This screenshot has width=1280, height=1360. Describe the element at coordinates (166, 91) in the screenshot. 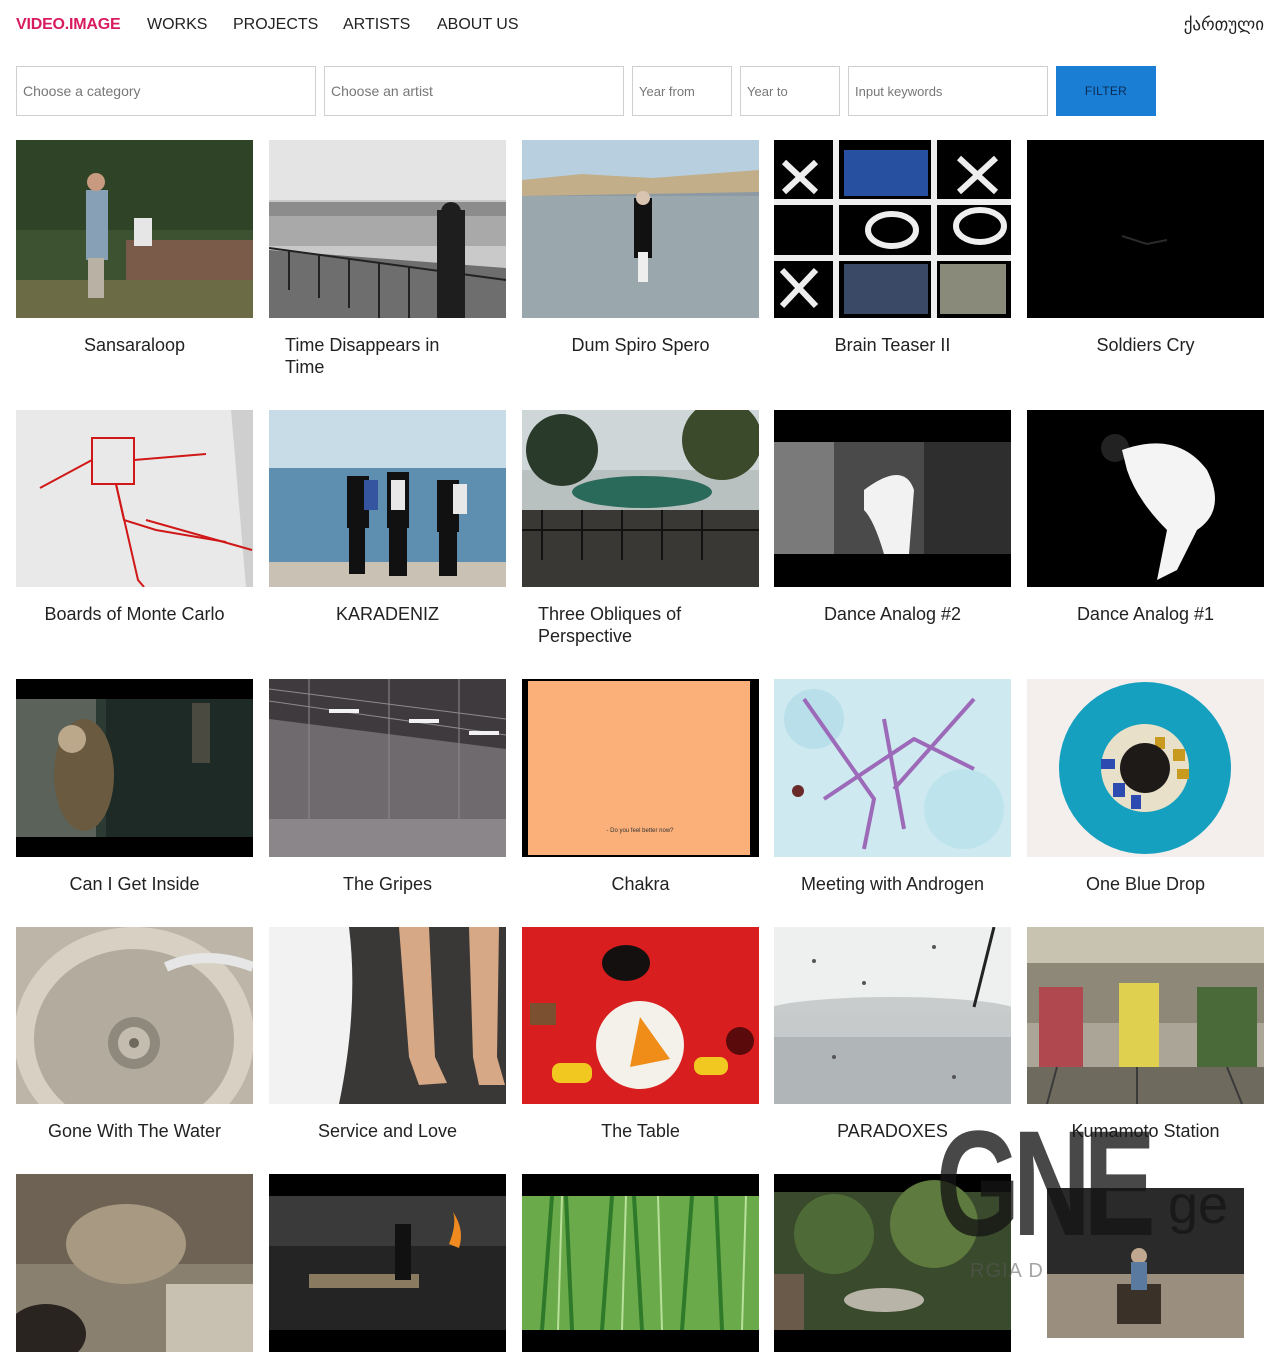

I see `category-select` at that location.